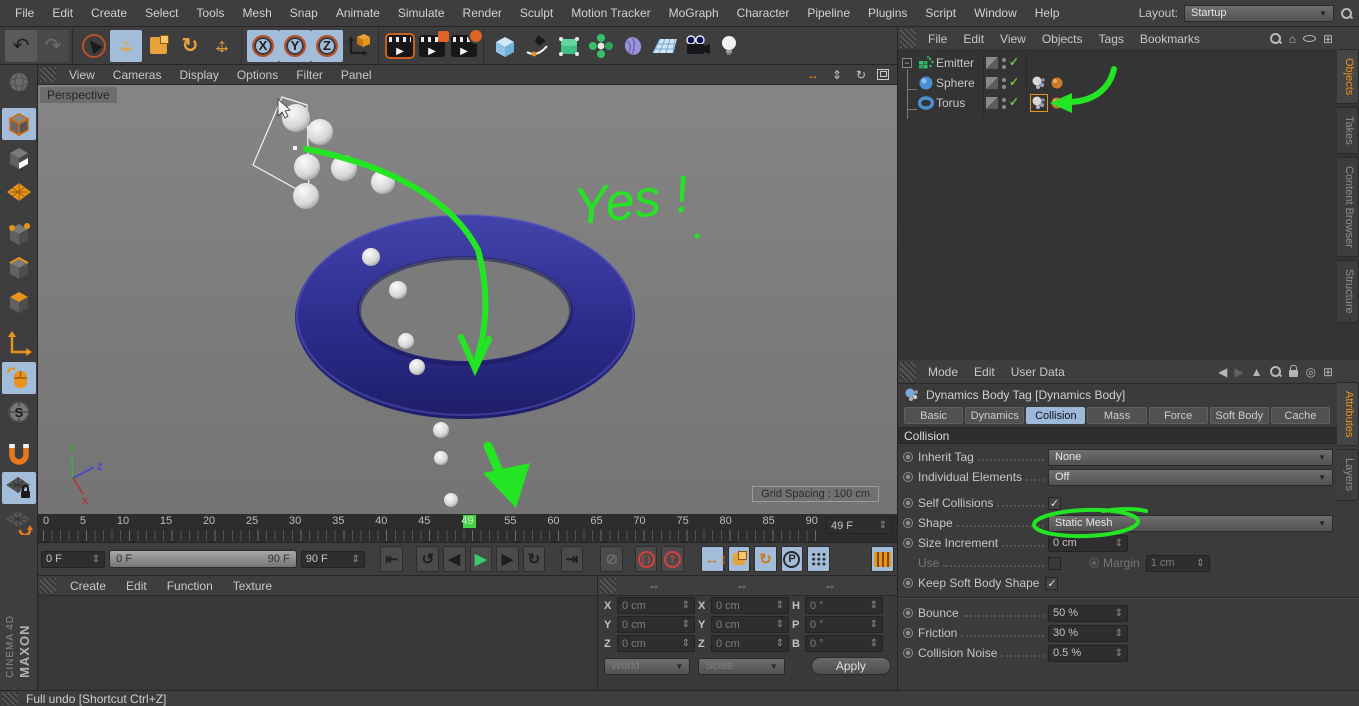 The height and width of the screenshot is (706, 1359). Describe the element at coordinates (203, 559) in the screenshot. I see `frame-range-slider: 0 F 90 F` at that location.